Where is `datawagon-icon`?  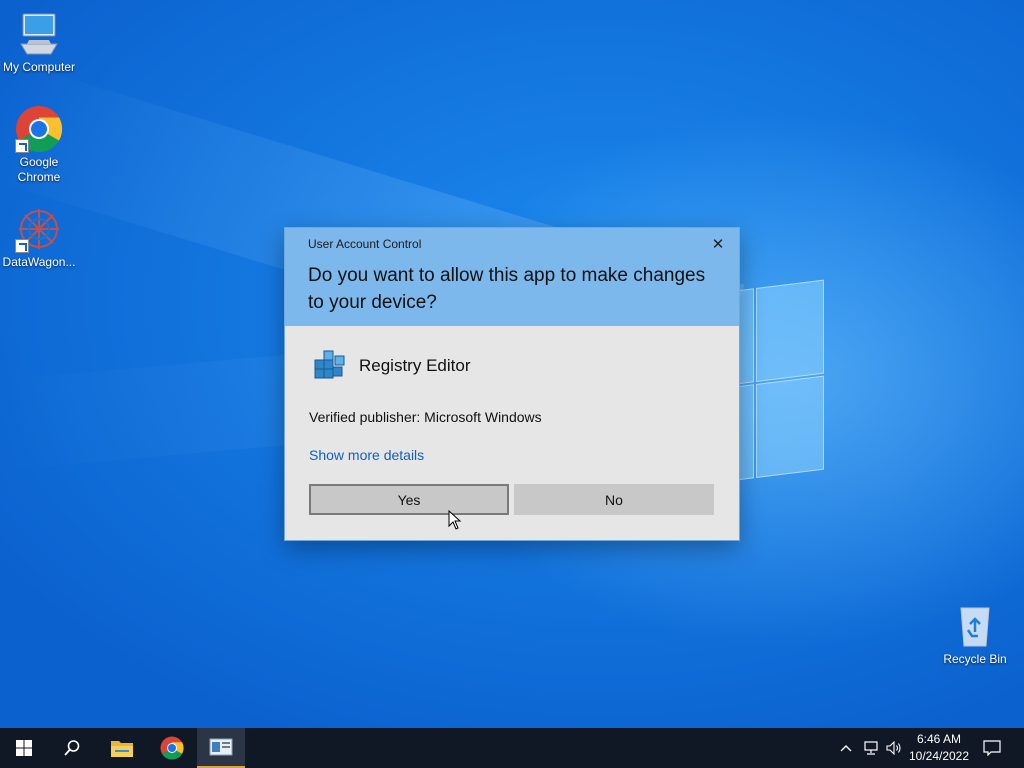 datawagon-icon is located at coordinates (39, 229).